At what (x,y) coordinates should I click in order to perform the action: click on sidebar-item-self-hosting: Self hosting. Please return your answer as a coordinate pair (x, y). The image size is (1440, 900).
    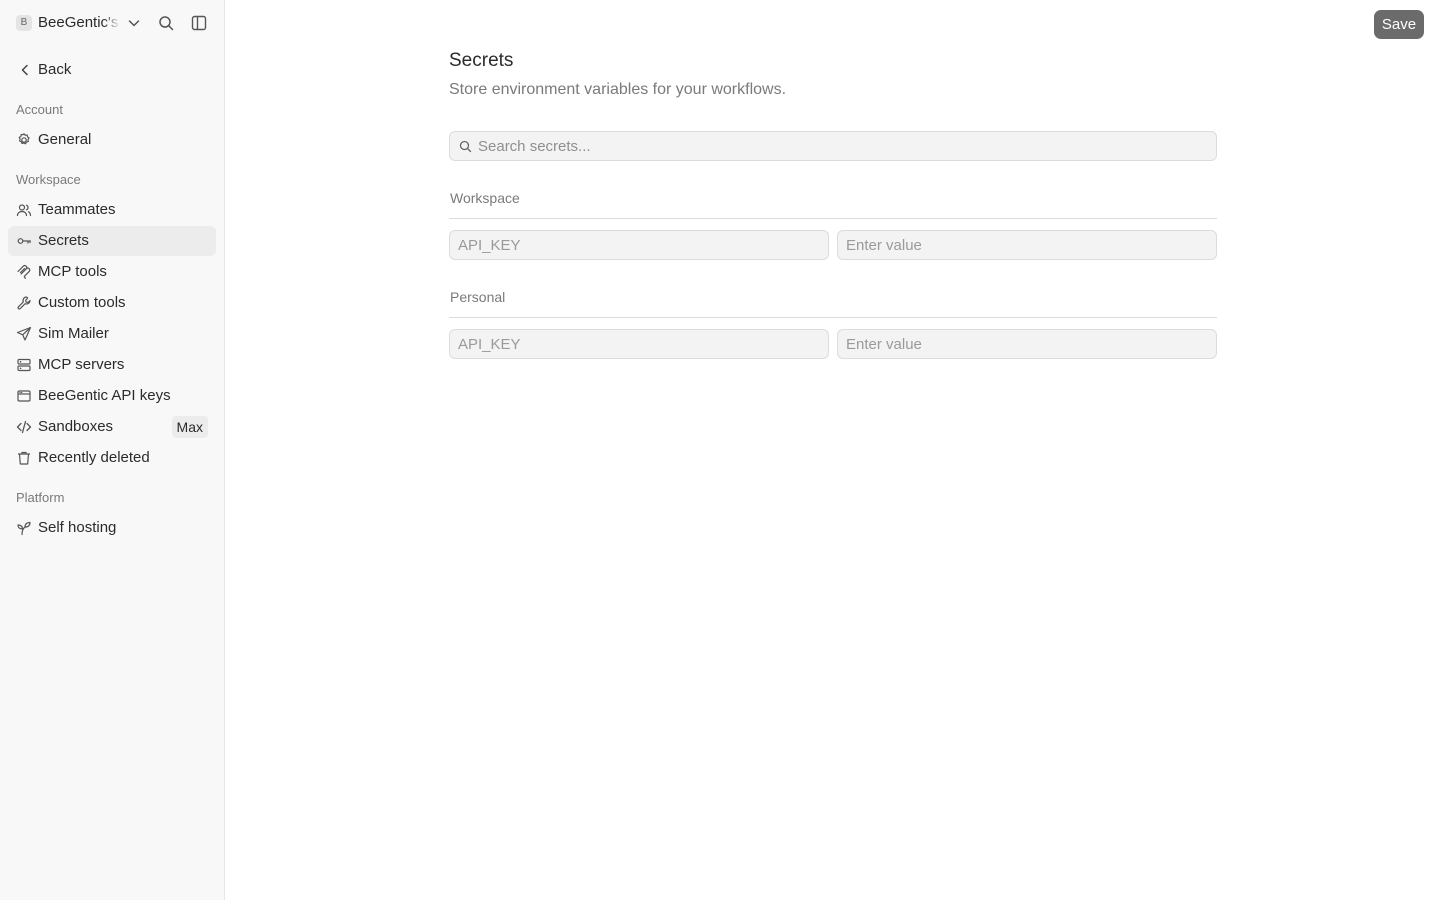
    Looking at the image, I should click on (112, 528).